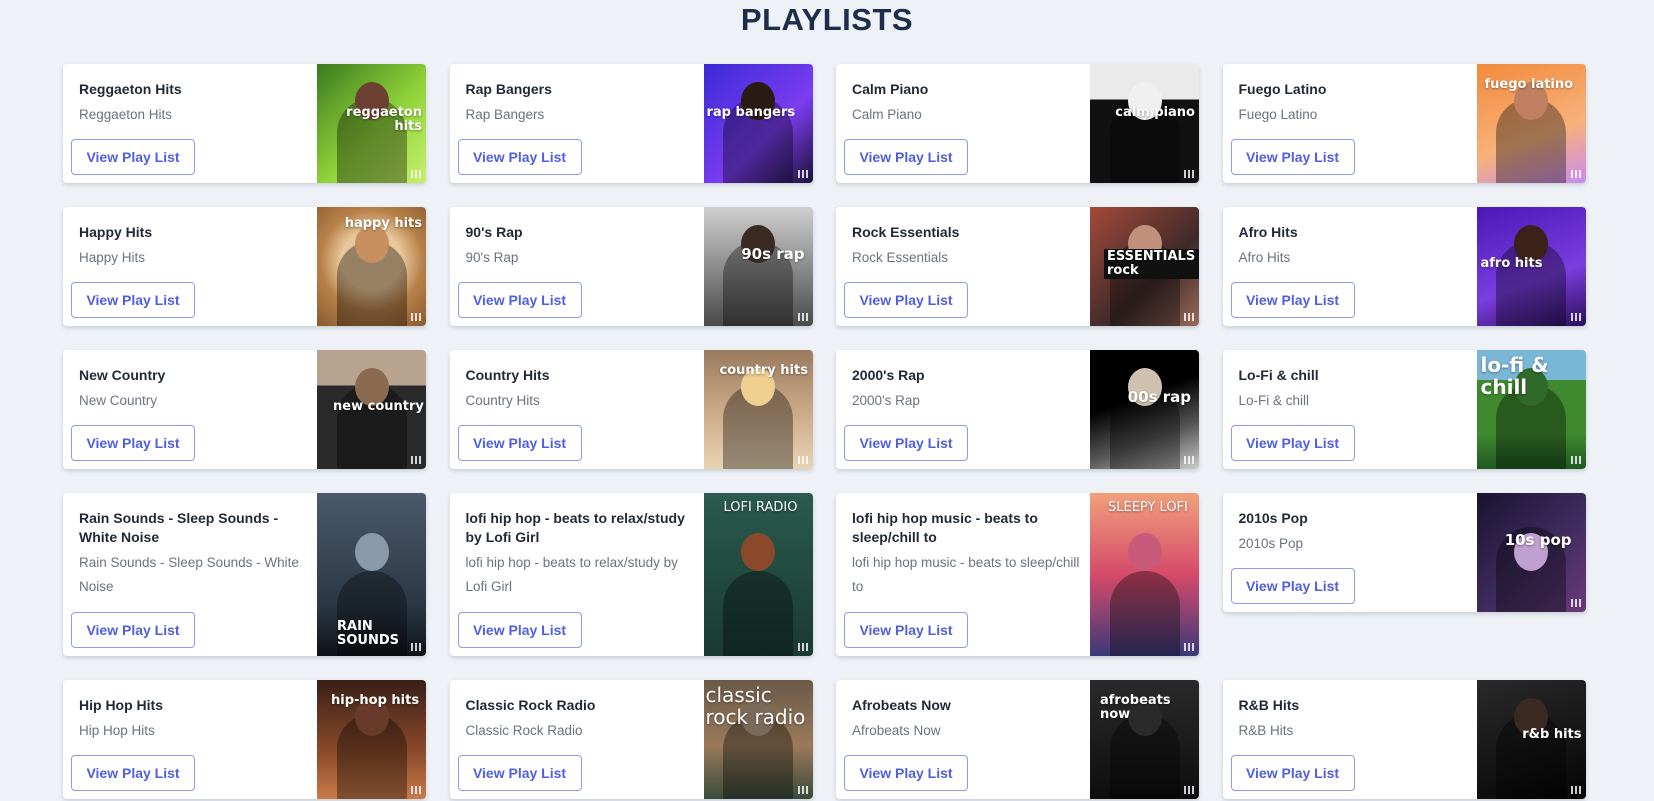 Image resolution: width=1654 pixels, height=801 pixels. I want to click on playlist-title: 2000's Rap, so click(888, 375).